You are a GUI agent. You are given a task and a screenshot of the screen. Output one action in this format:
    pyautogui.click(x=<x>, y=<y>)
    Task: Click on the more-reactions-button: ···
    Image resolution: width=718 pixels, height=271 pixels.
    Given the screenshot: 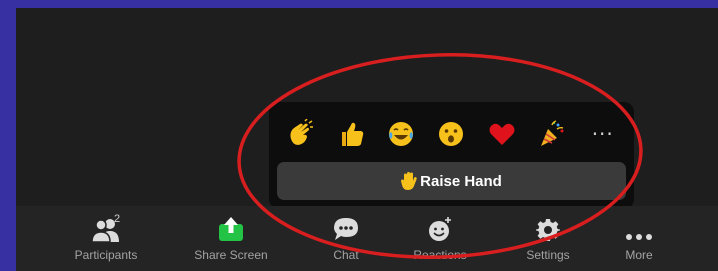 What is the action you would take?
    pyautogui.click(x=603, y=134)
    